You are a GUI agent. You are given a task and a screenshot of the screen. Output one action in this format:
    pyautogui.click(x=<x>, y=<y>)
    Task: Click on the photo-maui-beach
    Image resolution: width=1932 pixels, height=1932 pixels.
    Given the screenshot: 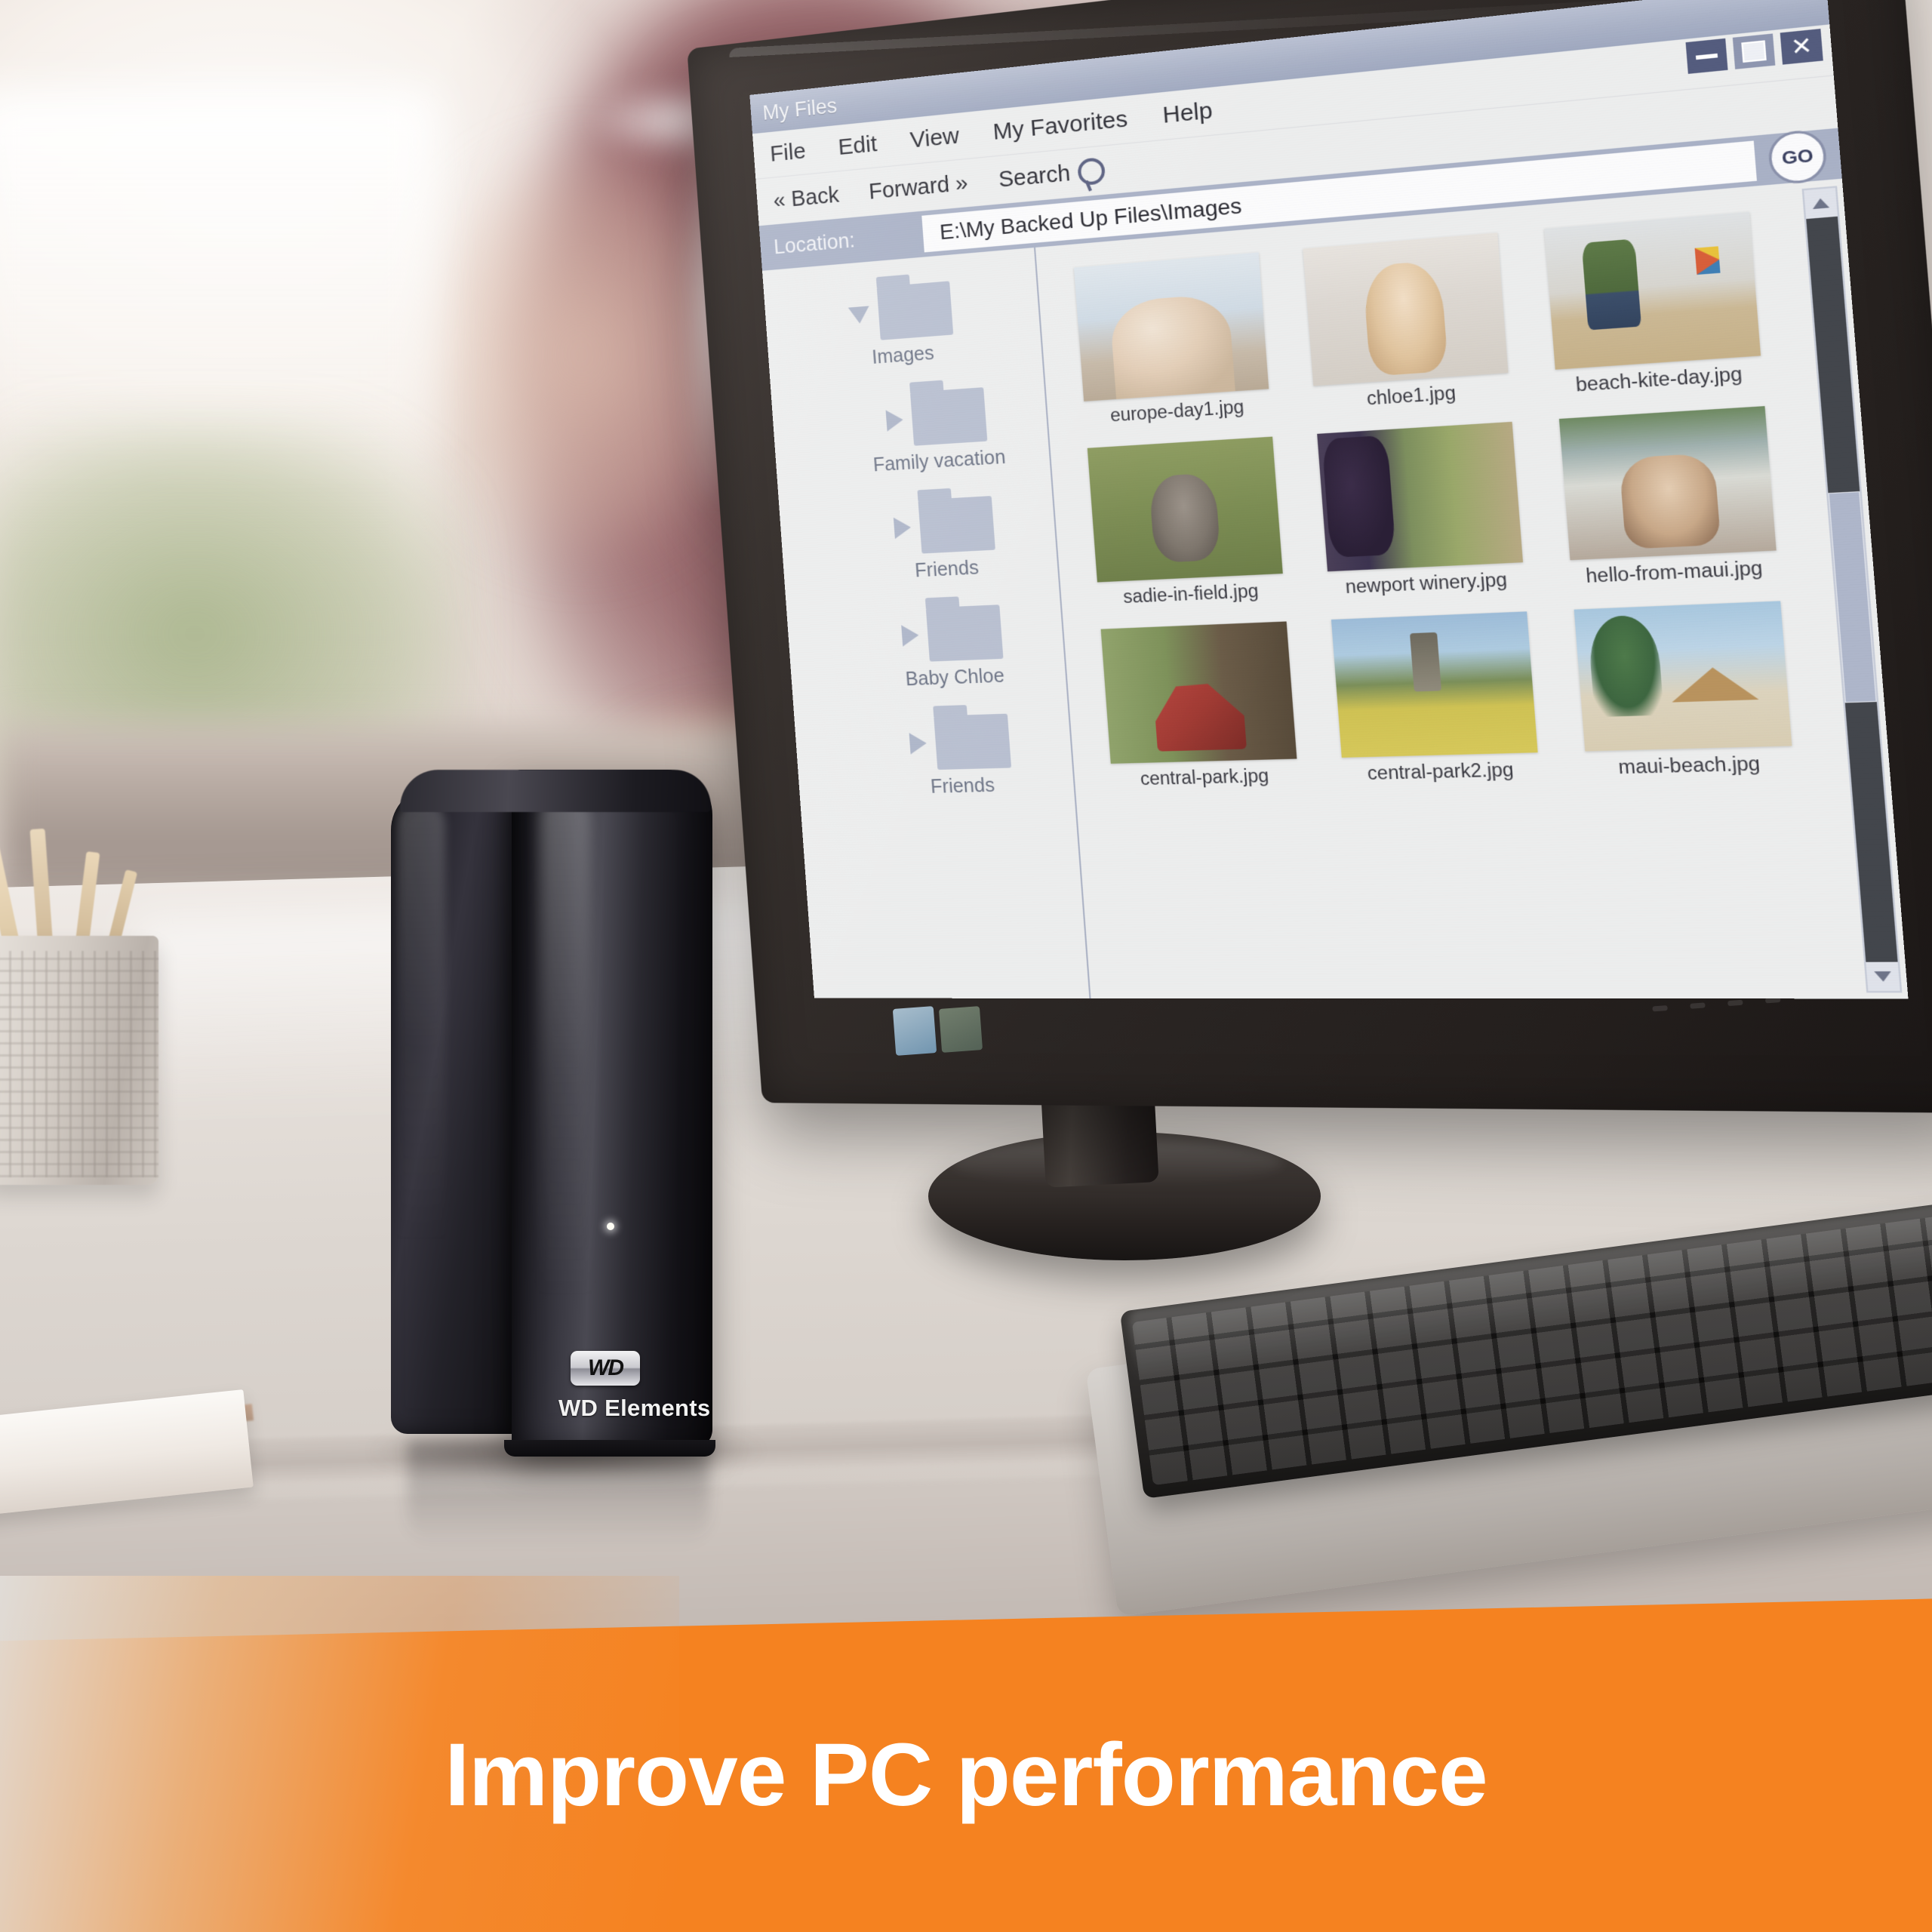 What is the action you would take?
    pyautogui.click(x=1683, y=676)
    